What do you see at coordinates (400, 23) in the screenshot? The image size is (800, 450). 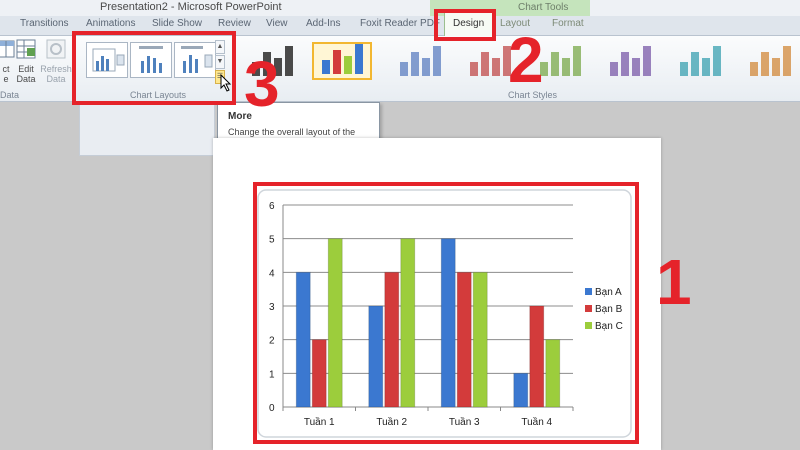 I see `tab-foxit-reader-pdf: Foxit Reader PDF` at bounding box center [400, 23].